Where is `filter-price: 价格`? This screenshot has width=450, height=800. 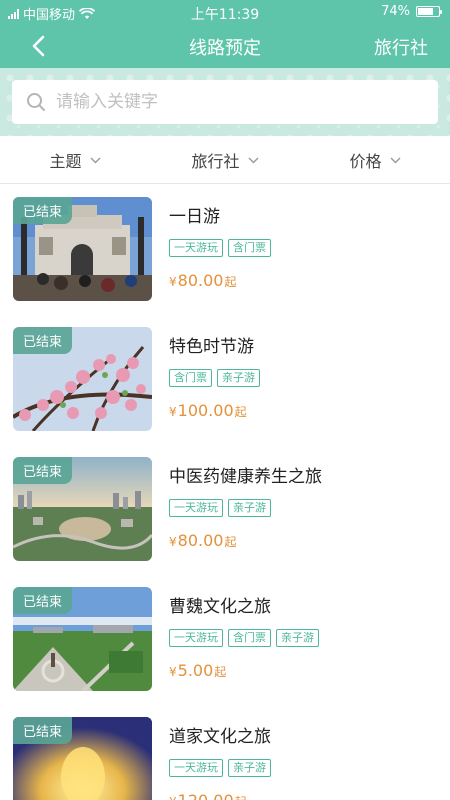 filter-price: 价格 is located at coordinates (375, 159).